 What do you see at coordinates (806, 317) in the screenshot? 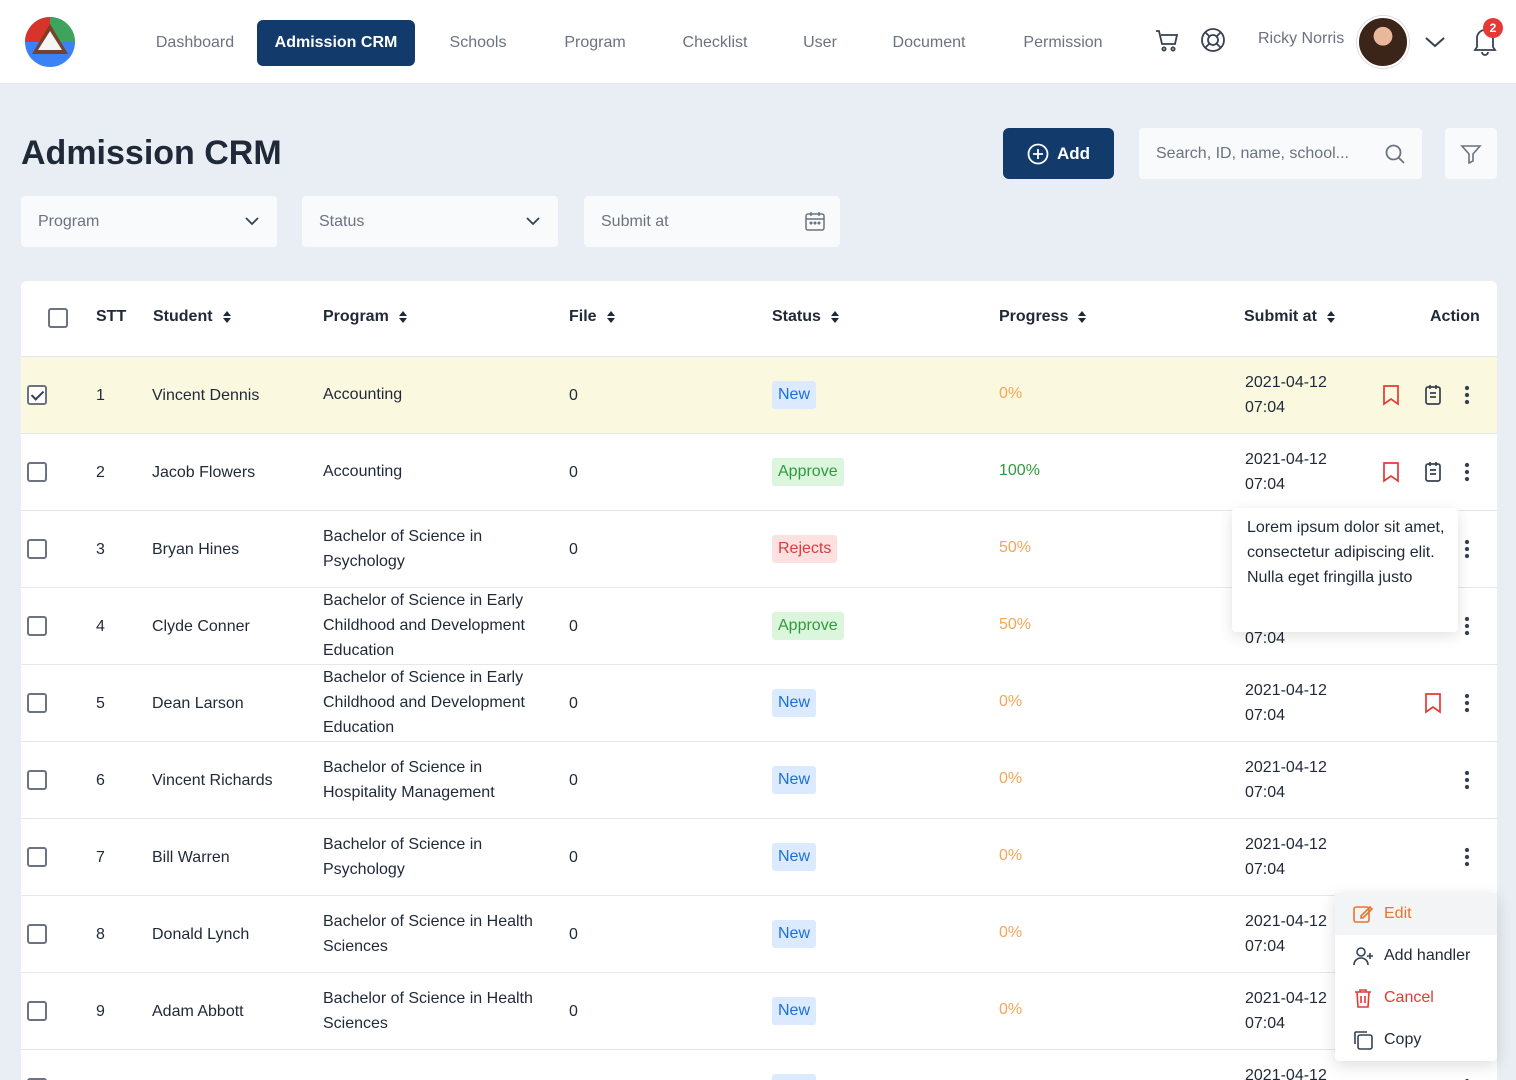
I see `column-header-status: Status` at bounding box center [806, 317].